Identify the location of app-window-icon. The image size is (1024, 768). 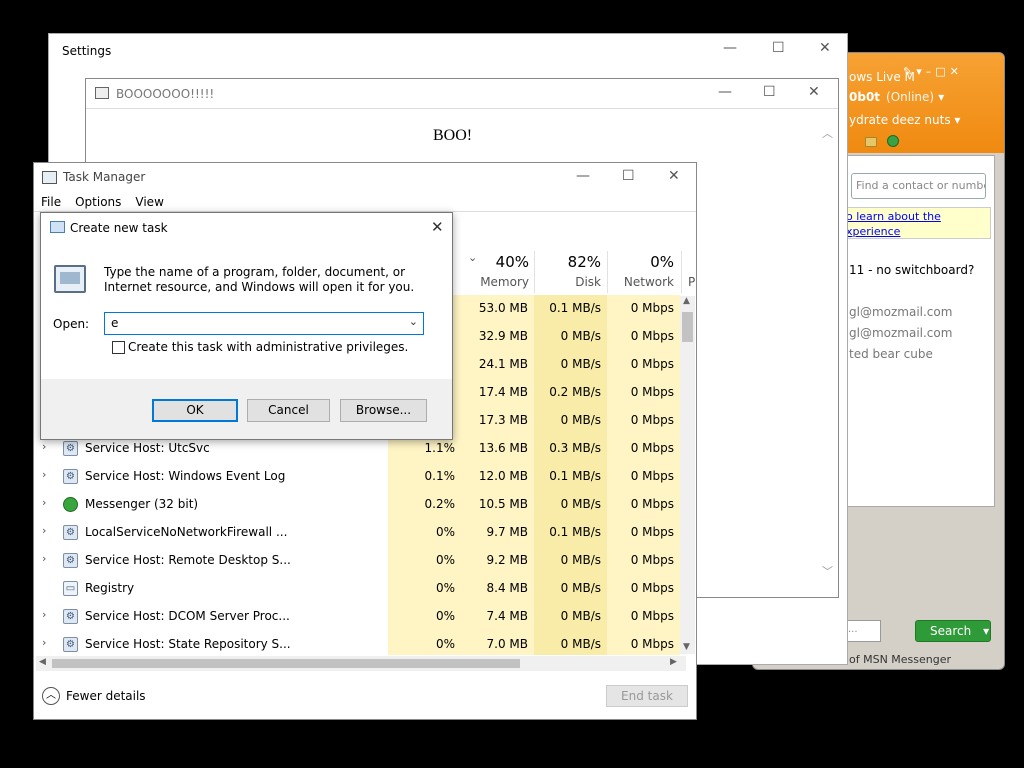
(102, 93).